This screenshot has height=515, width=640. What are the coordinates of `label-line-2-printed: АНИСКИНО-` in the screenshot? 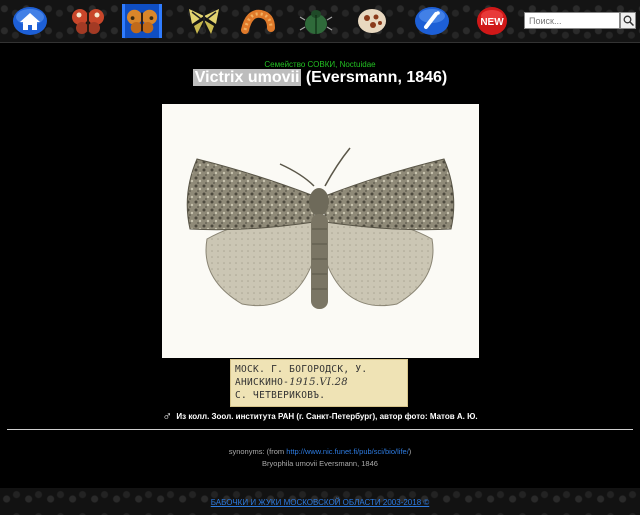 It's located at (262, 382).